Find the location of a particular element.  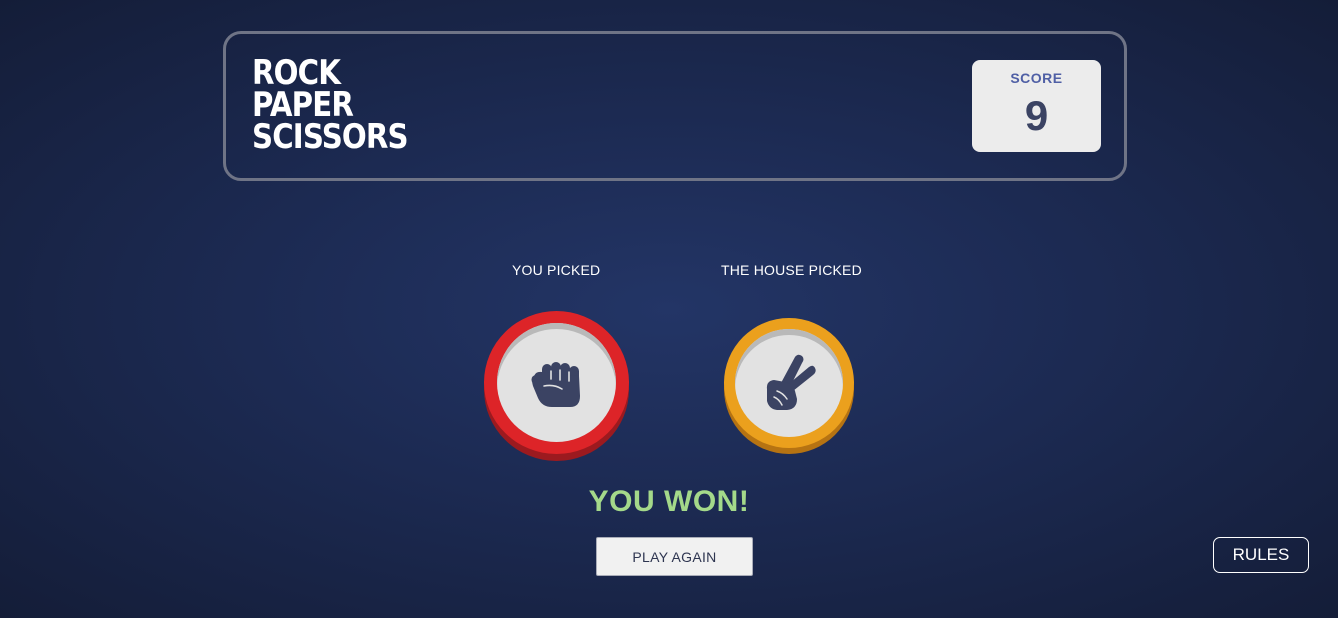

title-line-scissors: SCISSORS is located at coordinates (330, 137).